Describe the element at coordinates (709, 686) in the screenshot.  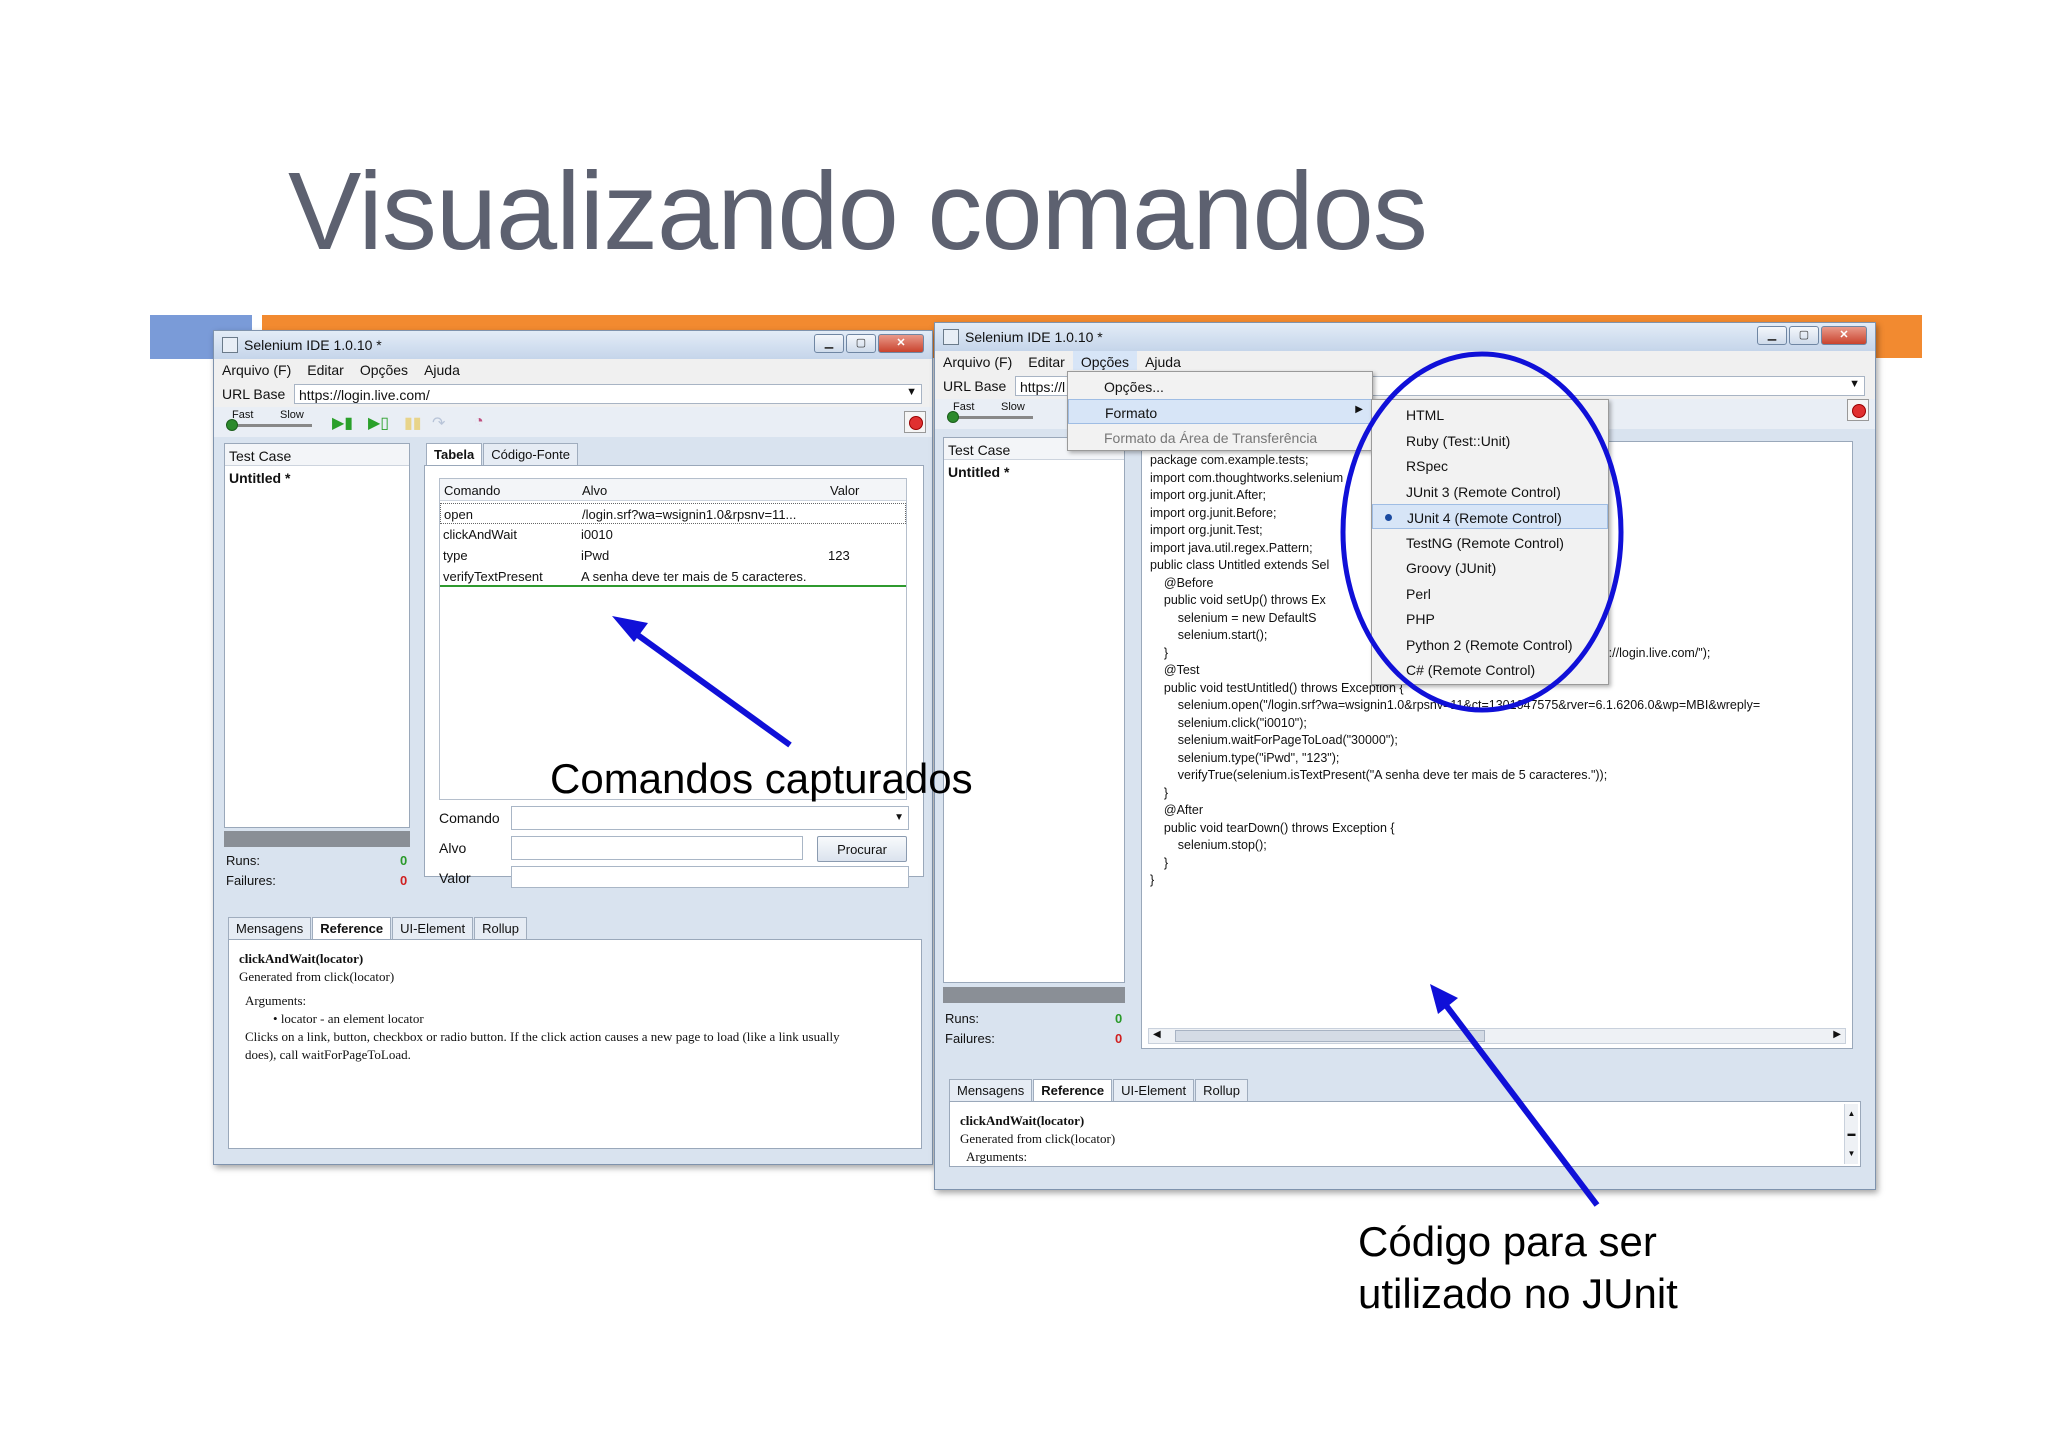
I see `arrow-left-line` at that location.